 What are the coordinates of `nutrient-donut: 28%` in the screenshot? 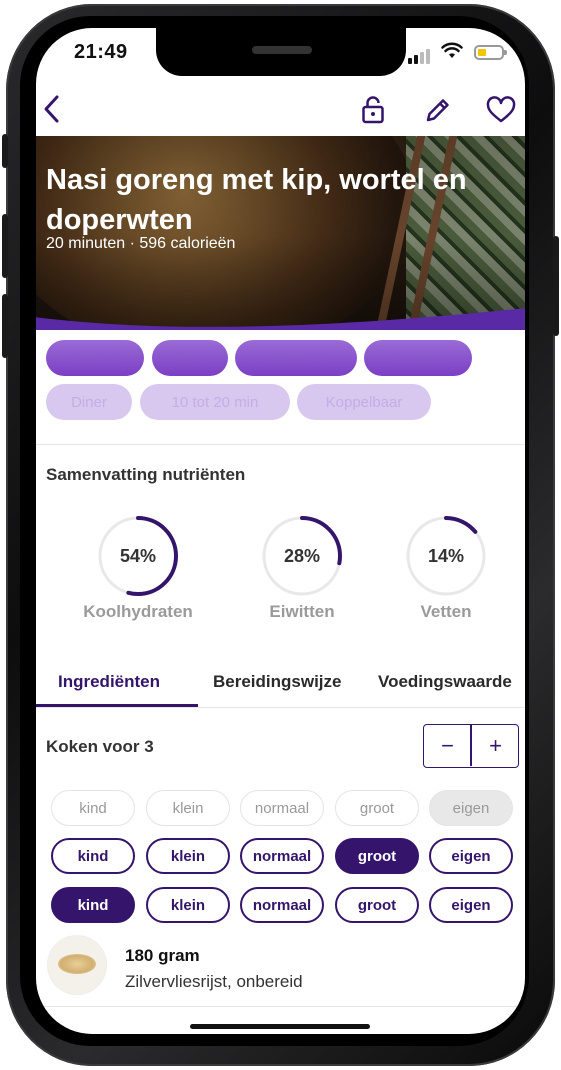 It's located at (302, 556).